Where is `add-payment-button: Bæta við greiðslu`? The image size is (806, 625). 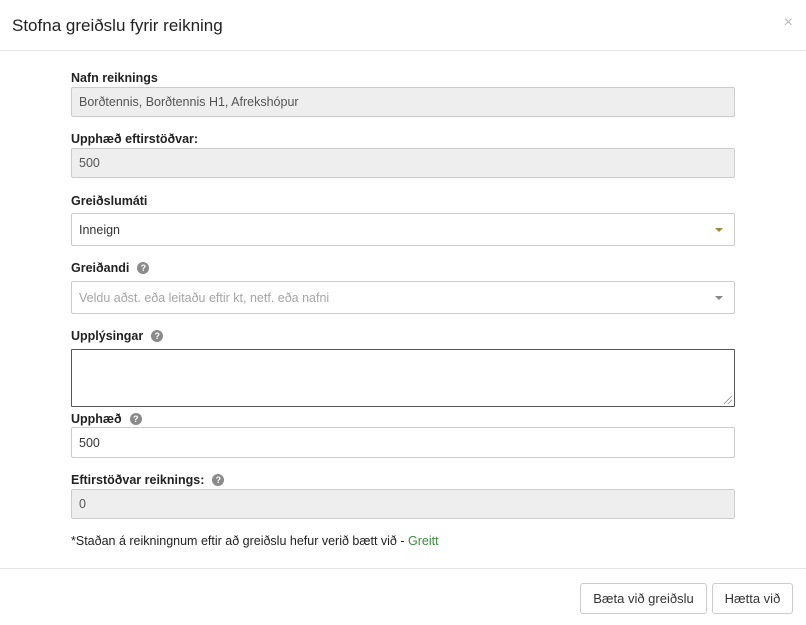
add-payment-button: Bæta við greiðslu is located at coordinates (643, 598).